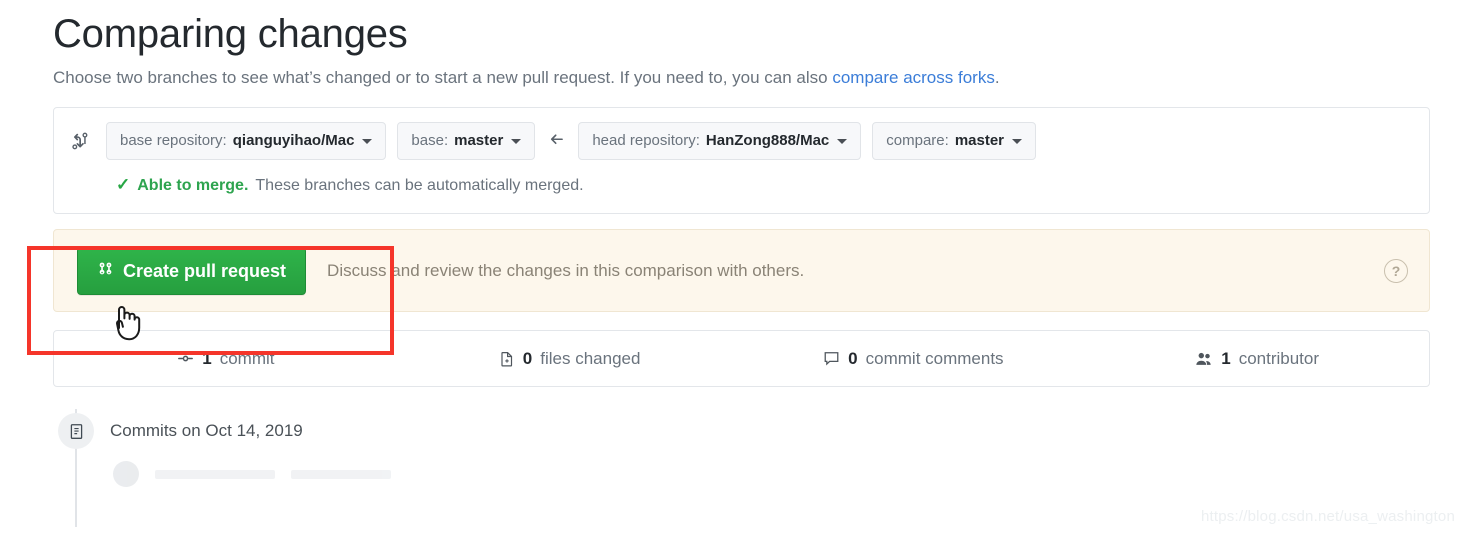  Describe the element at coordinates (741, 474) in the screenshot. I see `commit-row-partial` at that location.